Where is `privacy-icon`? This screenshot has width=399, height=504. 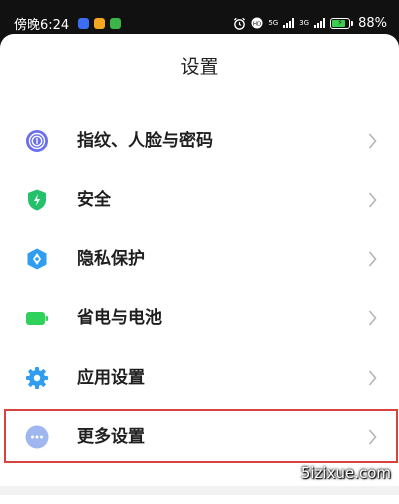 privacy-icon is located at coordinates (37, 259).